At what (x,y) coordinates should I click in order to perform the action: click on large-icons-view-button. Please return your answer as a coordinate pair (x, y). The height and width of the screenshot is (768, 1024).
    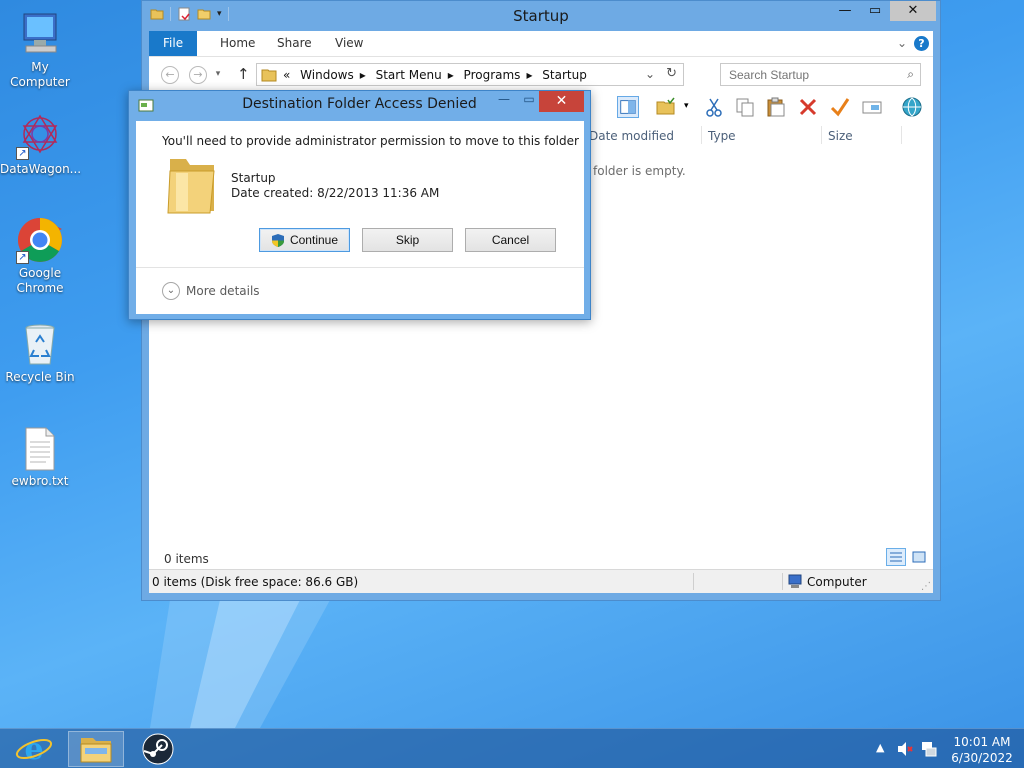
    Looking at the image, I should click on (919, 557).